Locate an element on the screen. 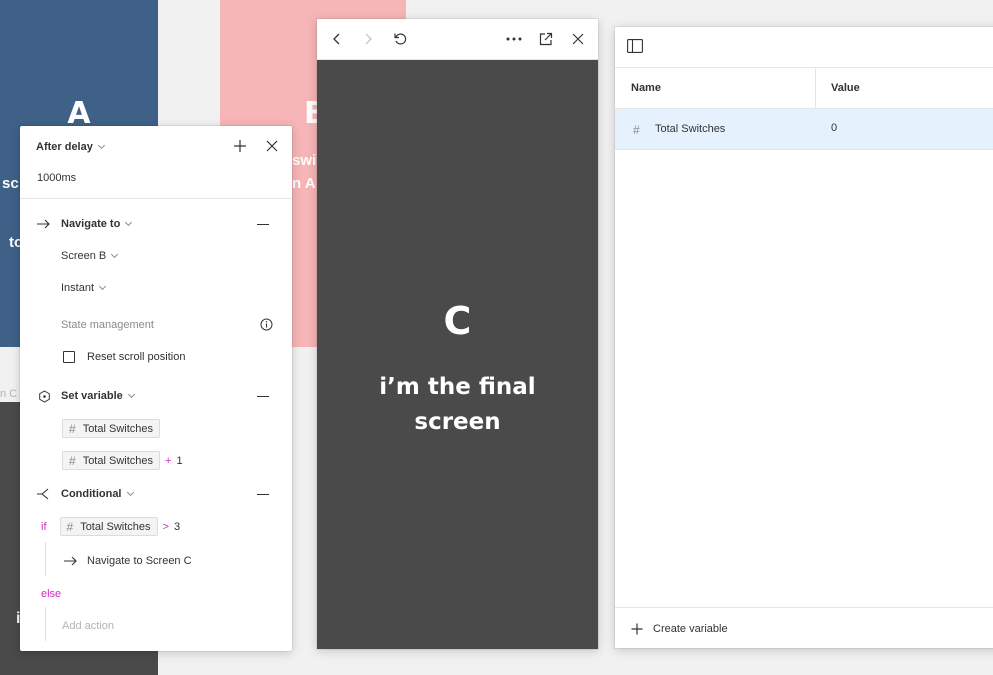 The height and width of the screenshot is (675, 993). set-variable-expression: # Total Switches + 1 is located at coordinates (122, 460).